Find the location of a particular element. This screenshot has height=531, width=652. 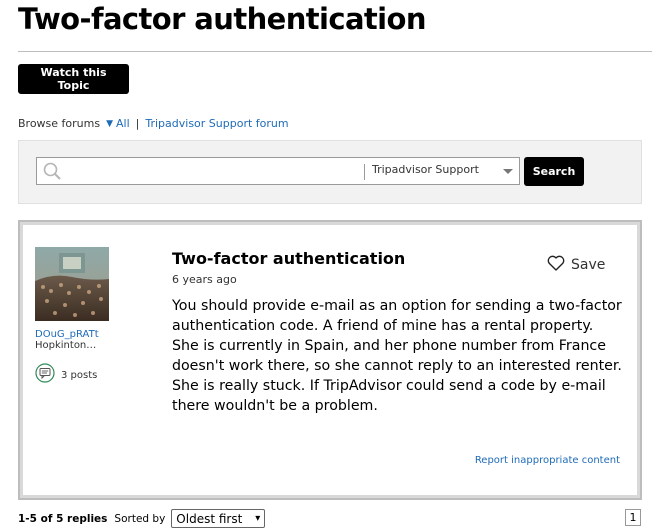

page-title: Two-factor authentication is located at coordinates (222, 19).